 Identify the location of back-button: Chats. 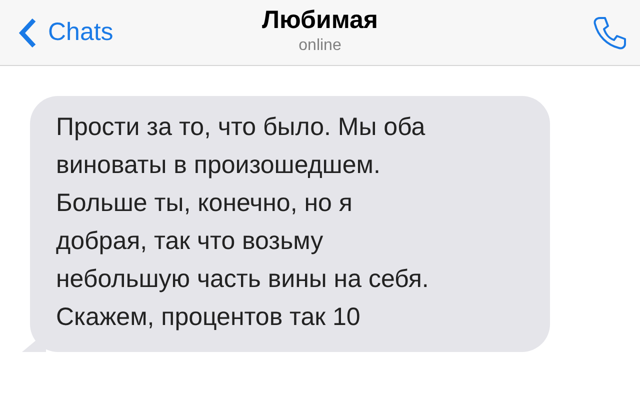
(66, 32).